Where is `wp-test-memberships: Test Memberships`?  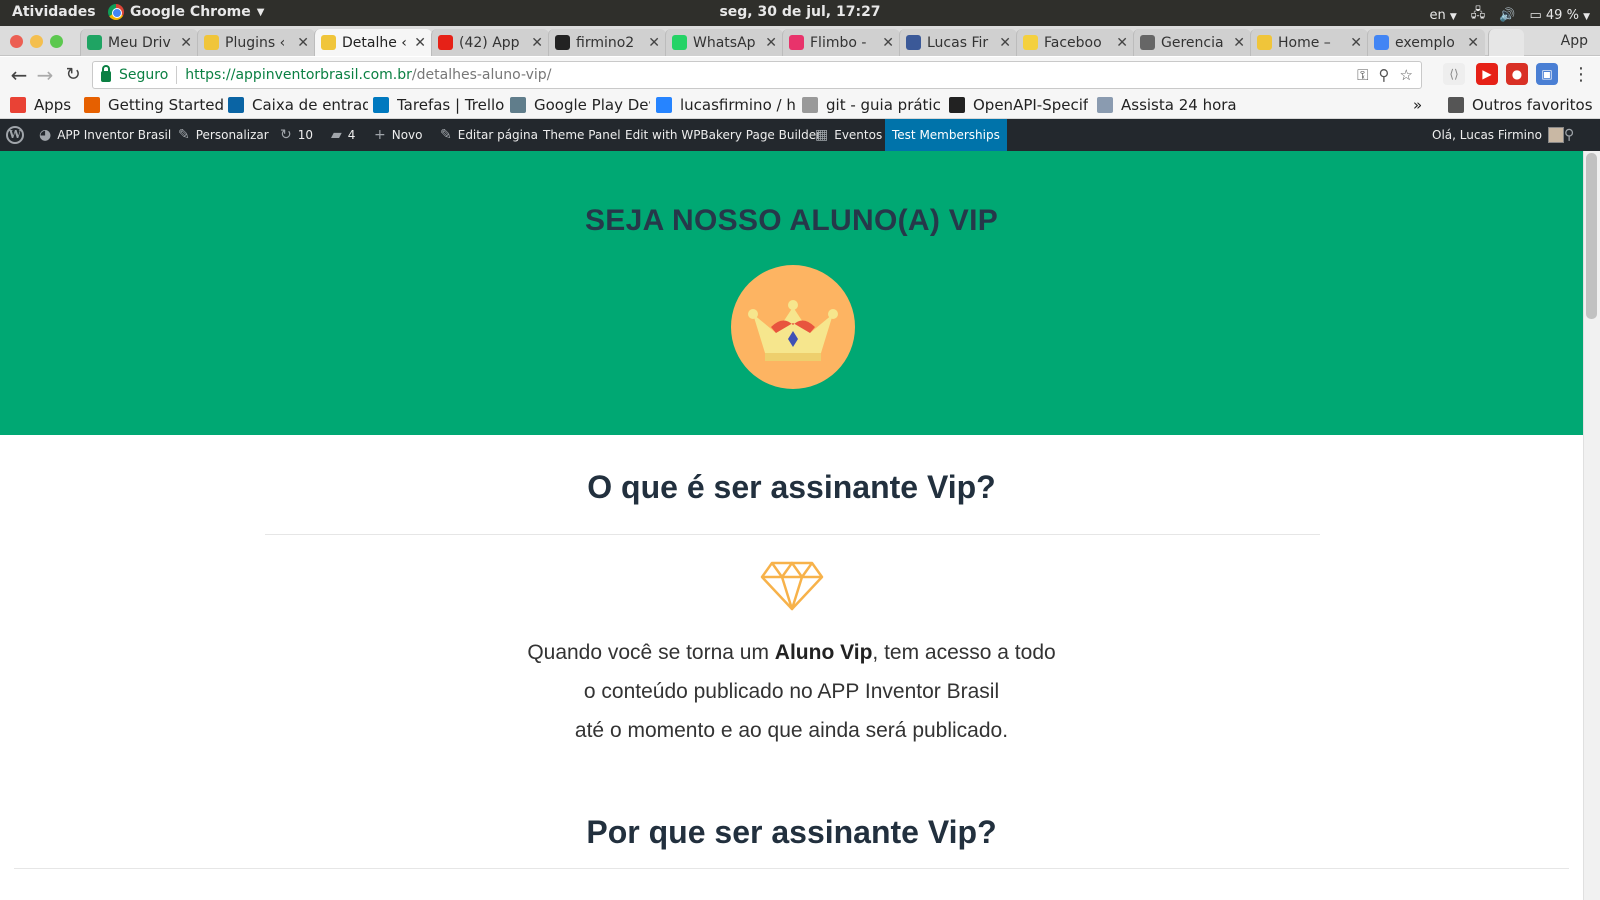 wp-test-memberships: Test Memberships is located at coordinates (946, 135).